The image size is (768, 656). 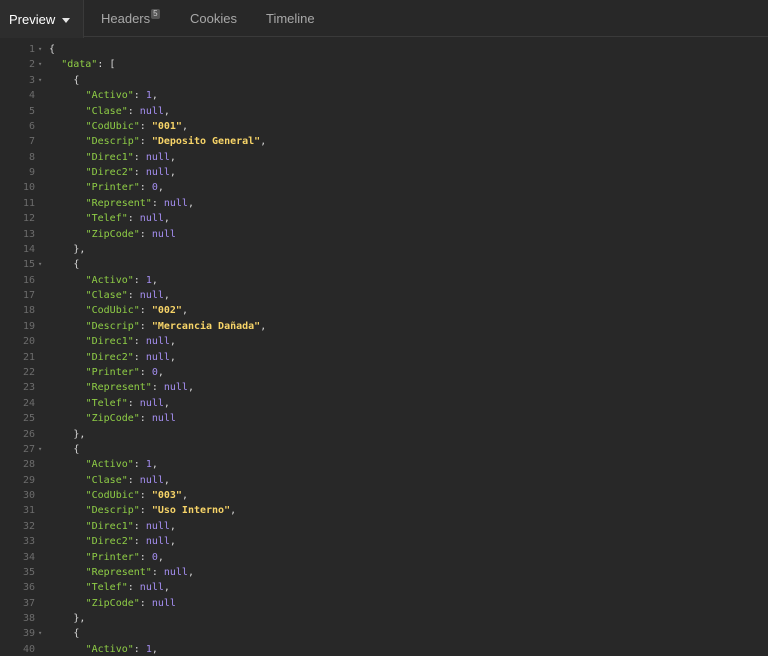 I want to click on line-number: 20, so click(x=28, y=342).